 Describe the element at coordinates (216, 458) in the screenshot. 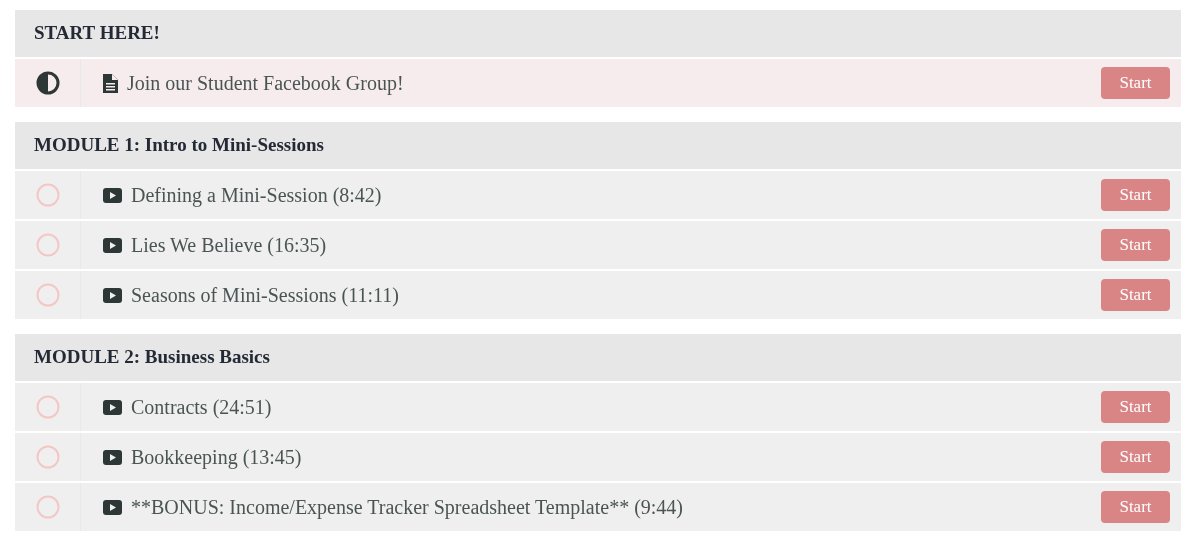

I see `lesson-title: Bookkeeping (13:45)` at that location.